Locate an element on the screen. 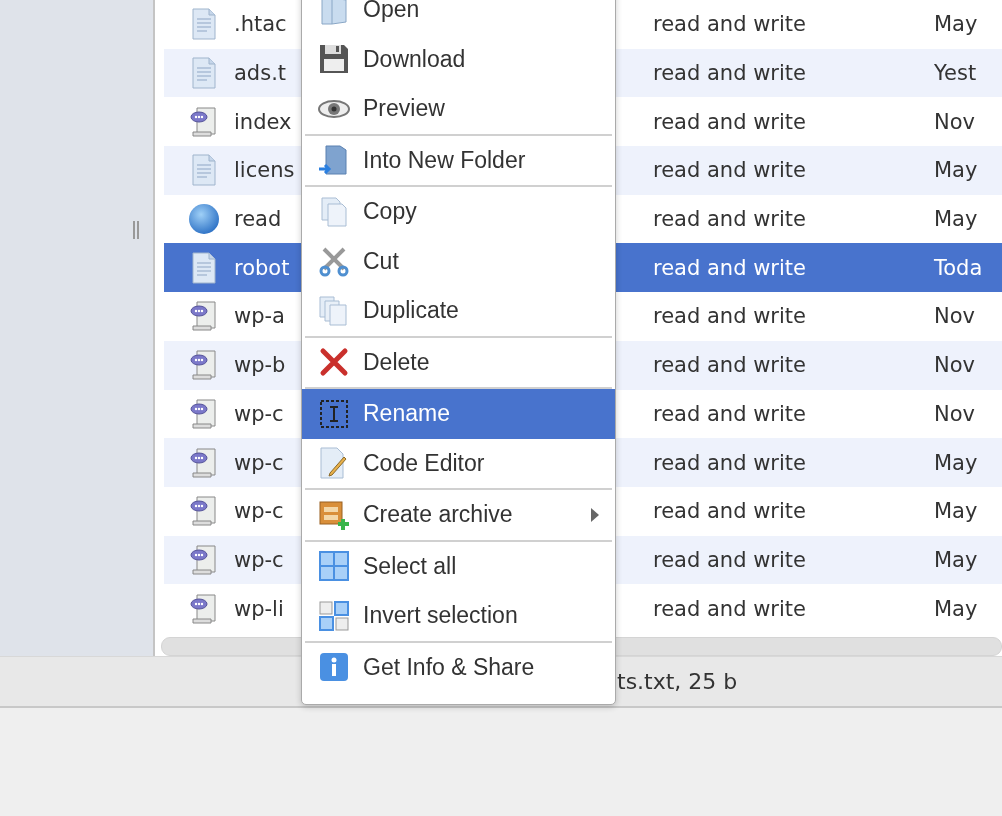 This screenshot has height=816, width=1002. file-name: ads.t is located at coordinates (260, 73).